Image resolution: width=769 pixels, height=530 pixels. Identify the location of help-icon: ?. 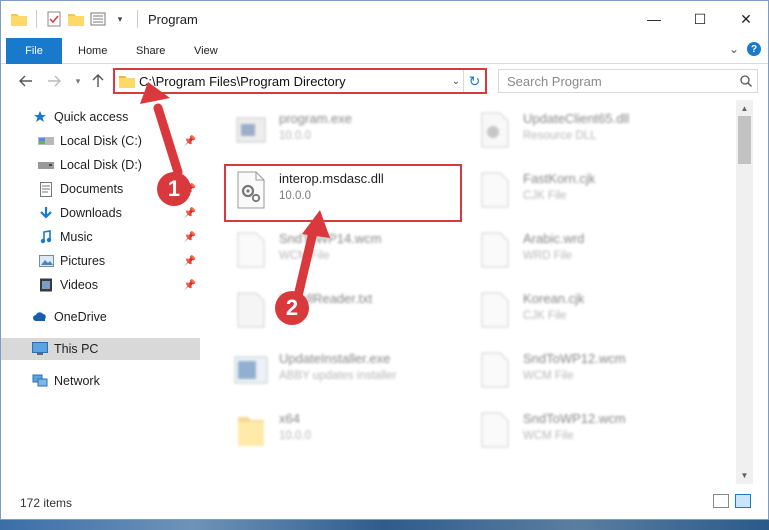
(754, 49).